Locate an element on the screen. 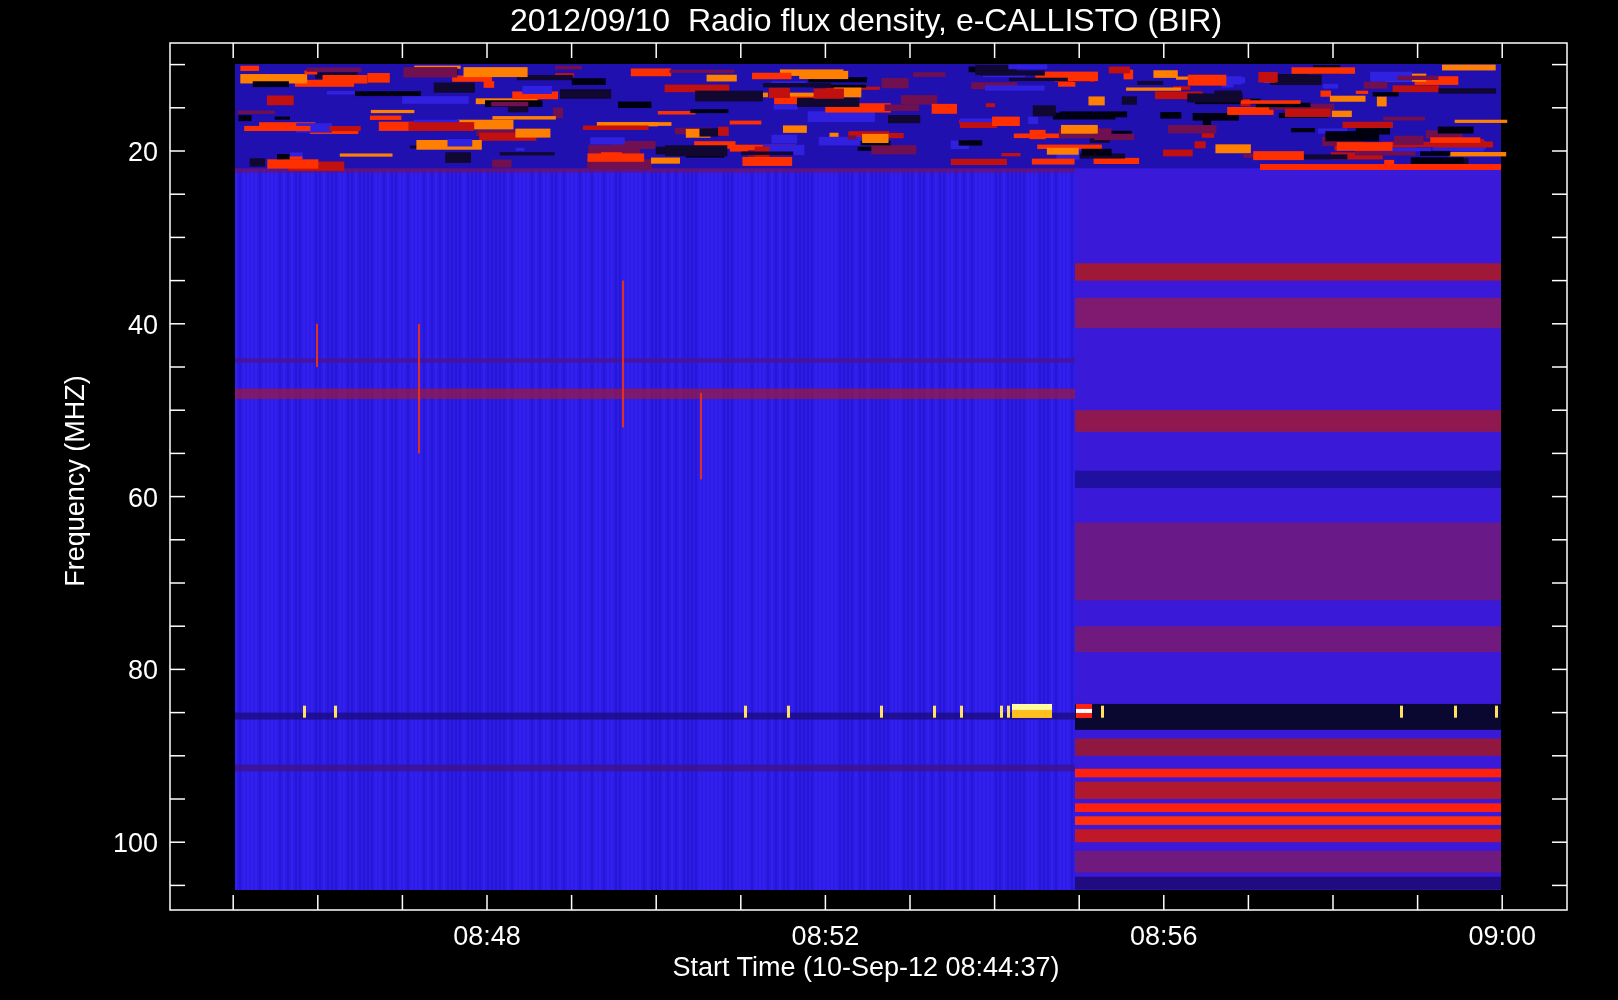 The height and width of the screenshot is (1000, 1618). x-tick-label: 08:48 is located at coordinates (487, 936).